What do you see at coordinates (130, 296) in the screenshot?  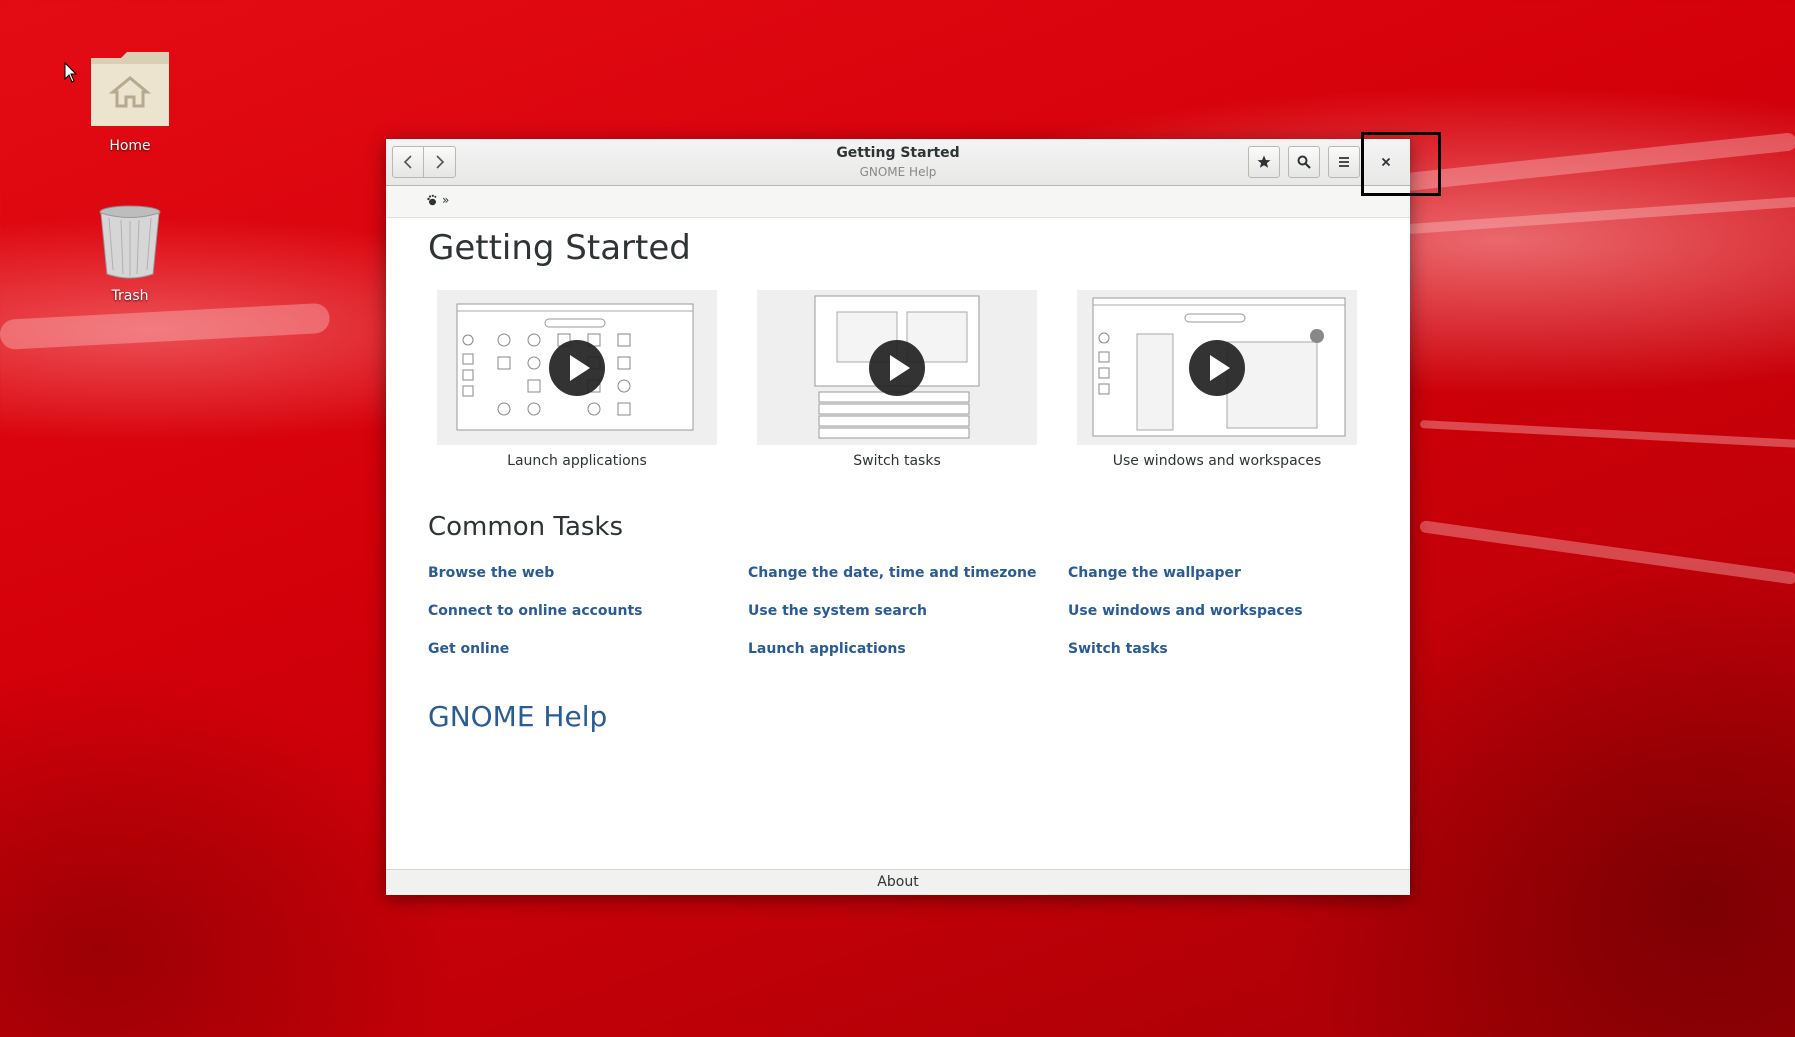 I see `desktop-icon-label: Trash` at bounding box center [130, 296].